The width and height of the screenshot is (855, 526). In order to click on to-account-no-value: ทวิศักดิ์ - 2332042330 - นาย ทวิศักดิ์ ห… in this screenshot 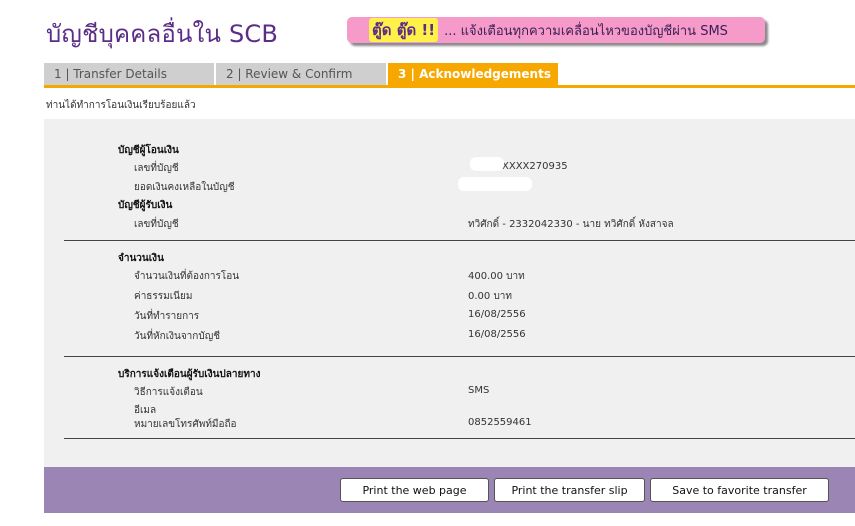, I will do `click(571, 224)`.